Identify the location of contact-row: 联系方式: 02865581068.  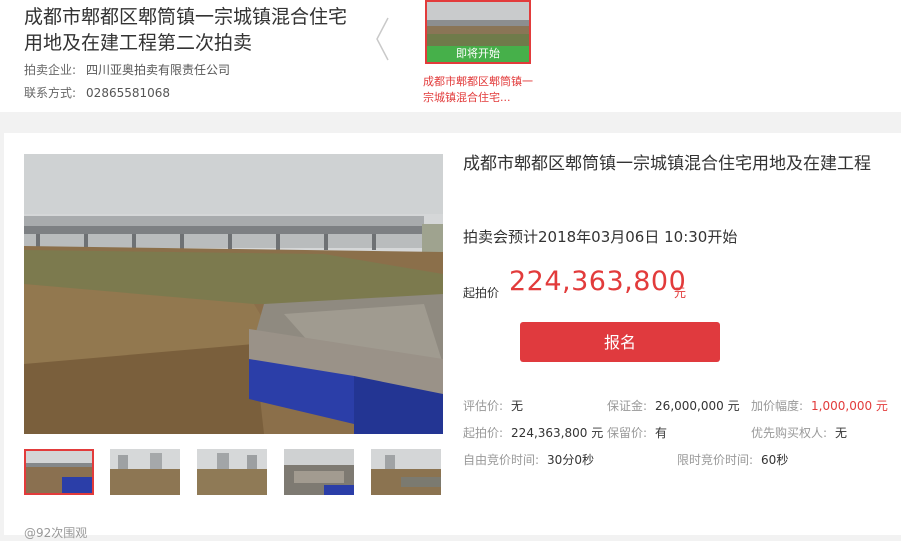
(97, 92).